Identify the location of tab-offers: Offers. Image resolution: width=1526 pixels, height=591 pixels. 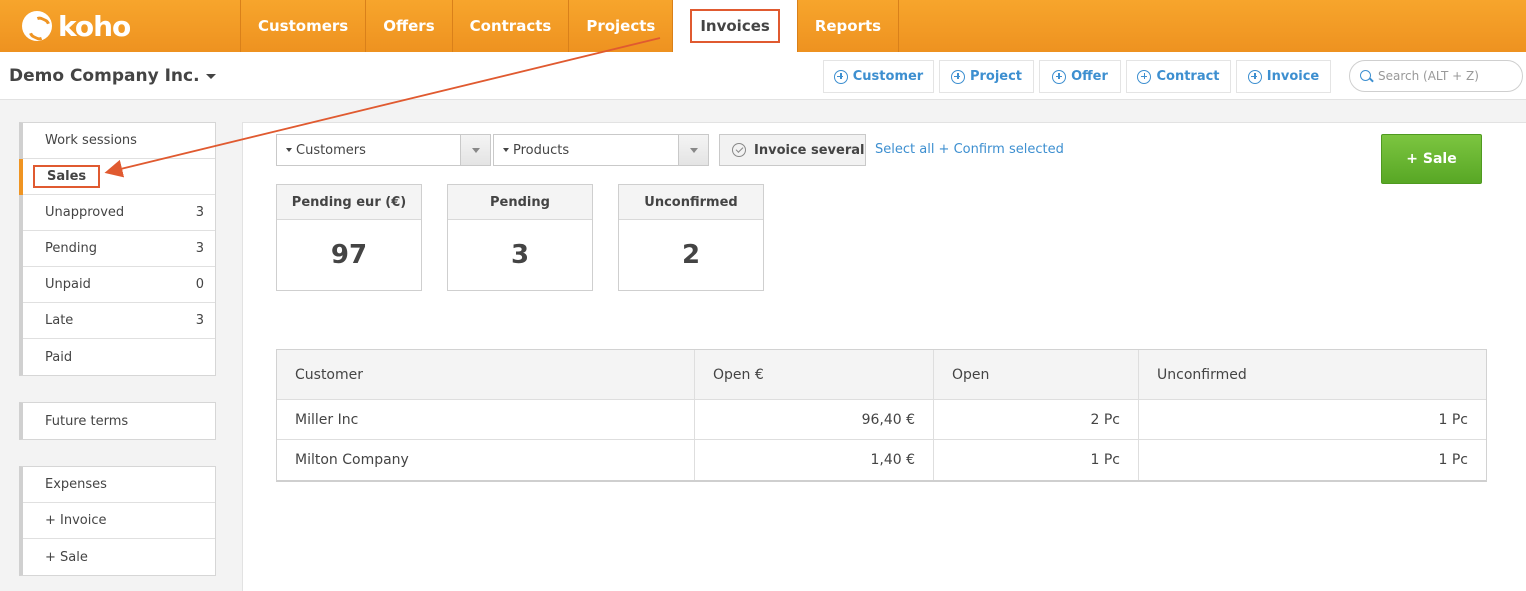
(408, 26).